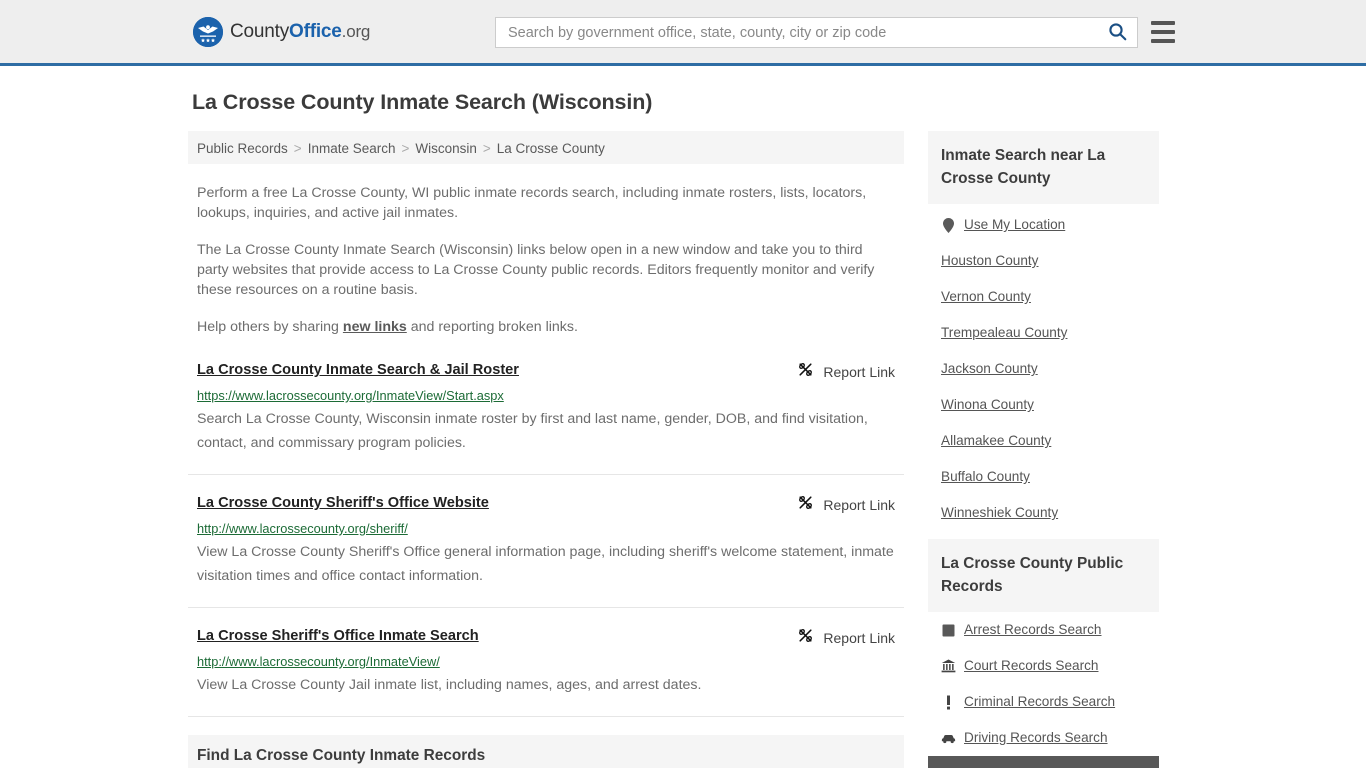 This screenshot has height=768, width=1366. I want to click on sidebar-item-driving-records-search: Driving Records Search, so click(1043, 738).